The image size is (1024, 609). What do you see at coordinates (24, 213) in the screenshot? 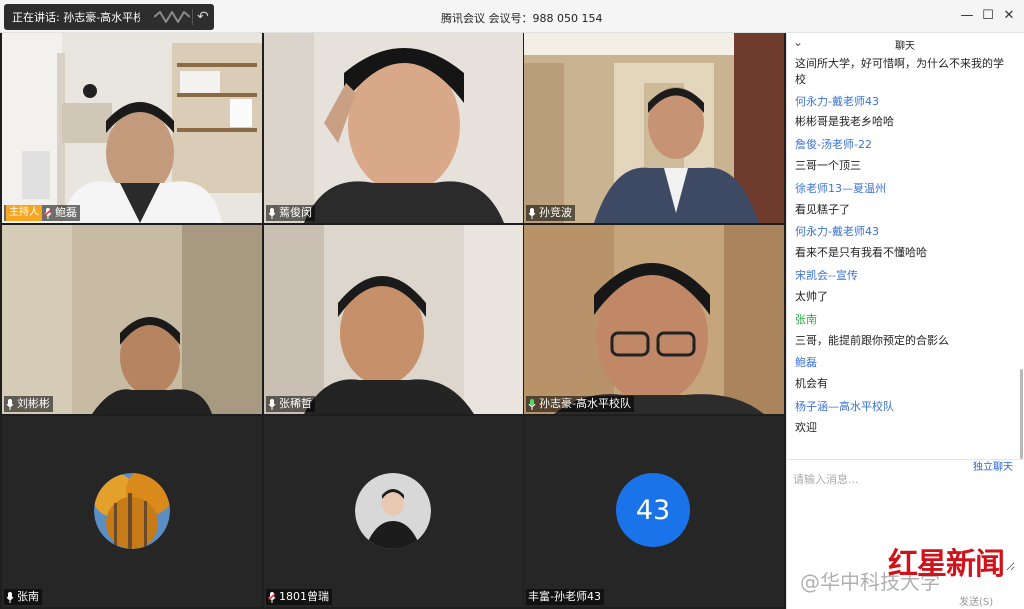
I see `host-badge: 主持人` at bounding box center [24, 213].